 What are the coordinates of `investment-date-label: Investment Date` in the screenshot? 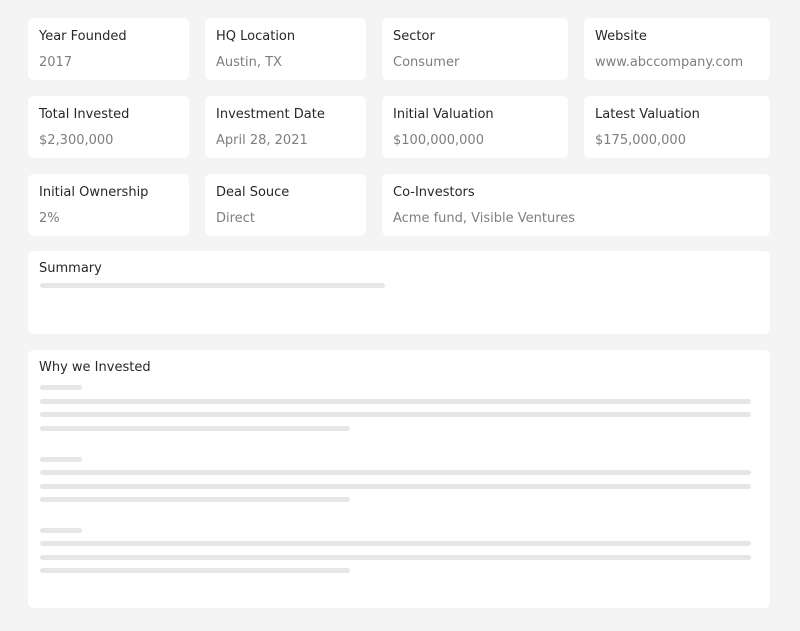 It's located at (270, 114).